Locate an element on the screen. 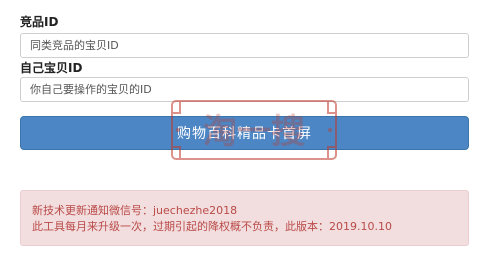 The width and height of the screenshot is (500, 260). notice-line-2: 此工具每月来升级一次，过期引起的降权概不负责，此版本：2019.10.10 is located at coordinates (212, 226).